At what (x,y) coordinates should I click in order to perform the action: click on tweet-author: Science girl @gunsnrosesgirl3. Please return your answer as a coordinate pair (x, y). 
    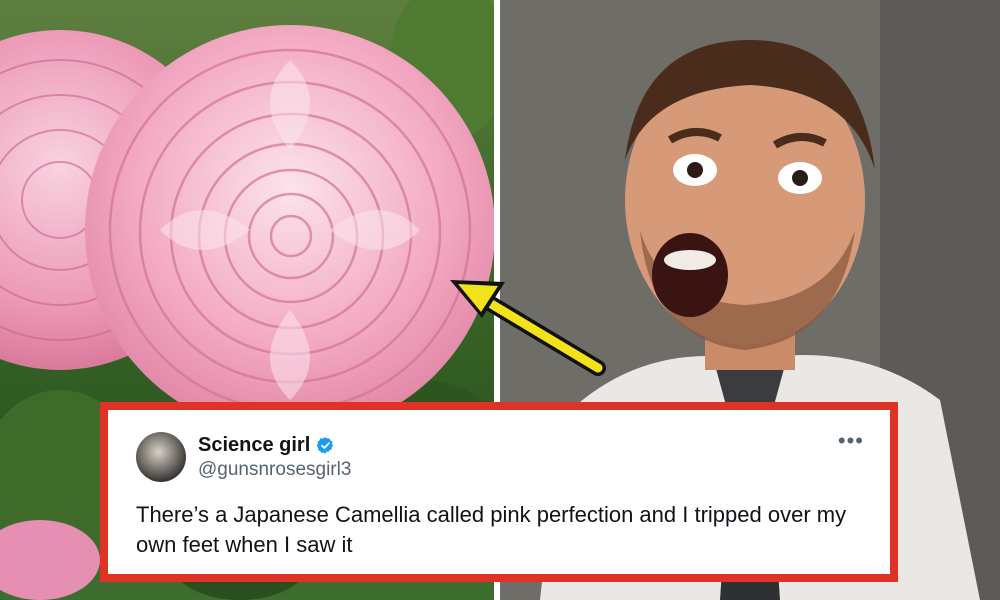
    Looking at the image, I should click on (274, 457).